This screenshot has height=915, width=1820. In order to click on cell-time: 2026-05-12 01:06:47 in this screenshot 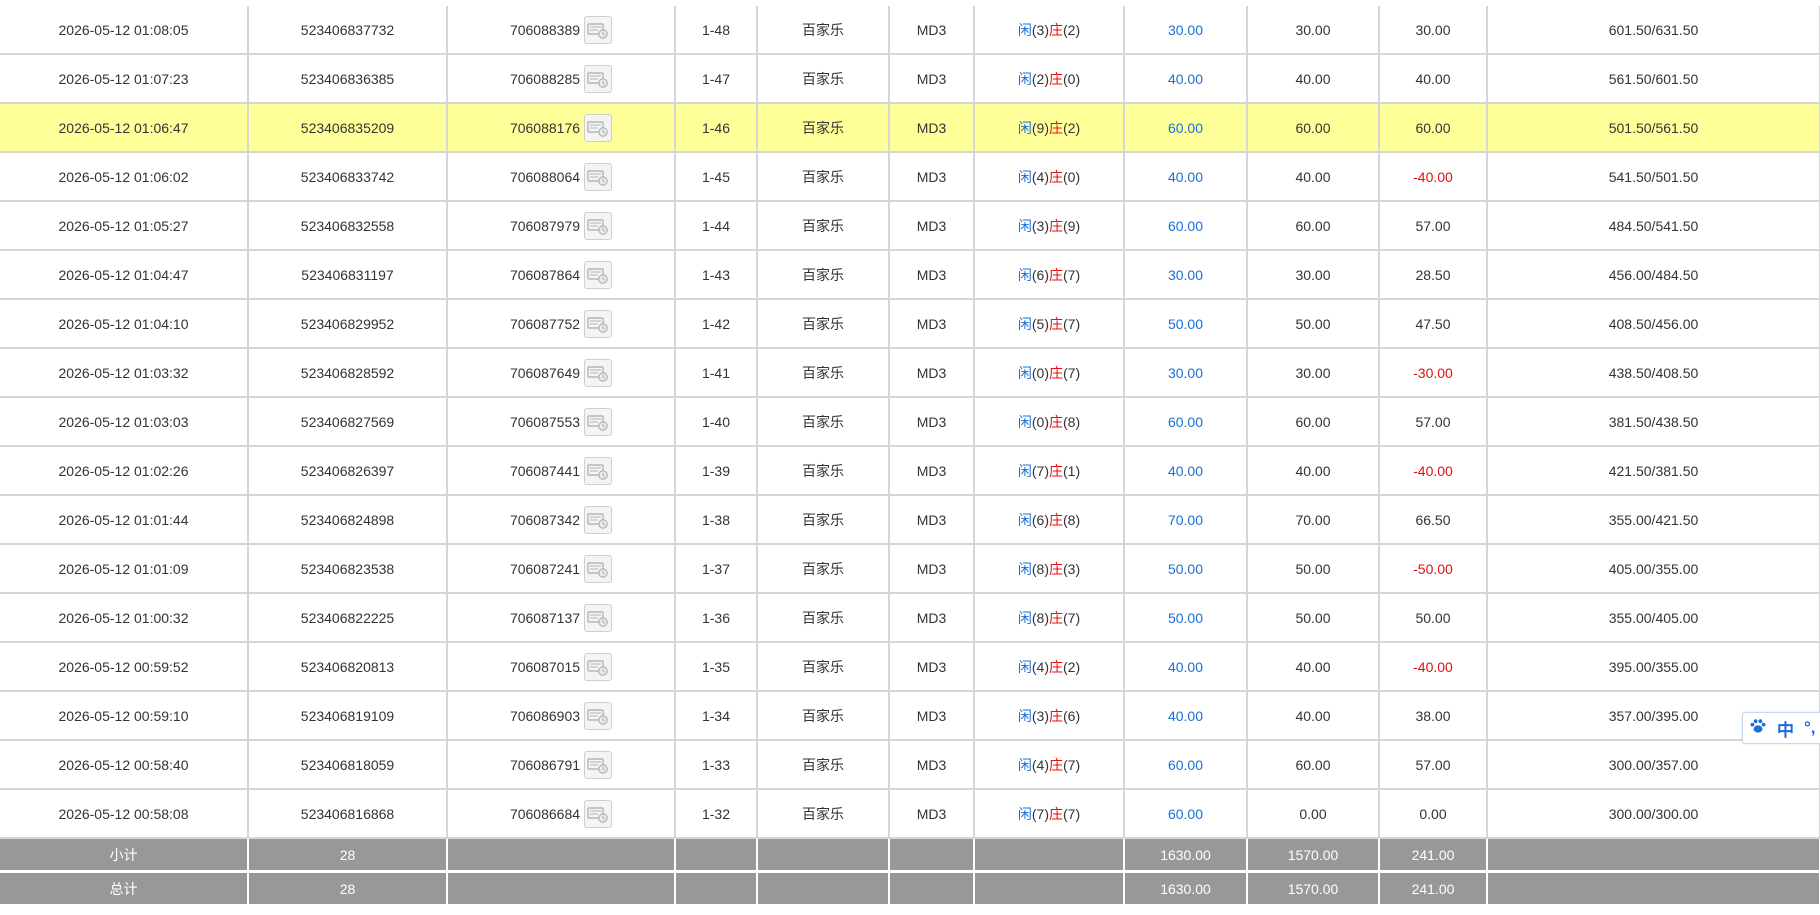, I will do `click(124, 128)`.